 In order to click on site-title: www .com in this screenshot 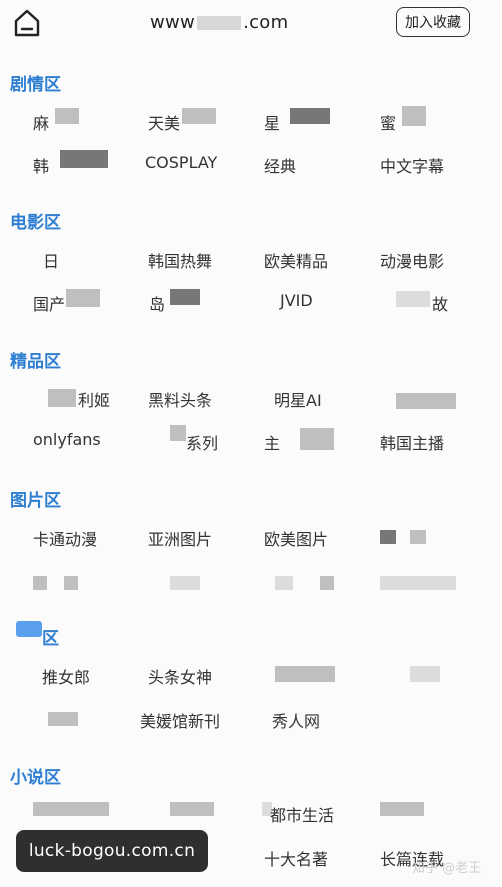, I will do `click(219, 22)`.